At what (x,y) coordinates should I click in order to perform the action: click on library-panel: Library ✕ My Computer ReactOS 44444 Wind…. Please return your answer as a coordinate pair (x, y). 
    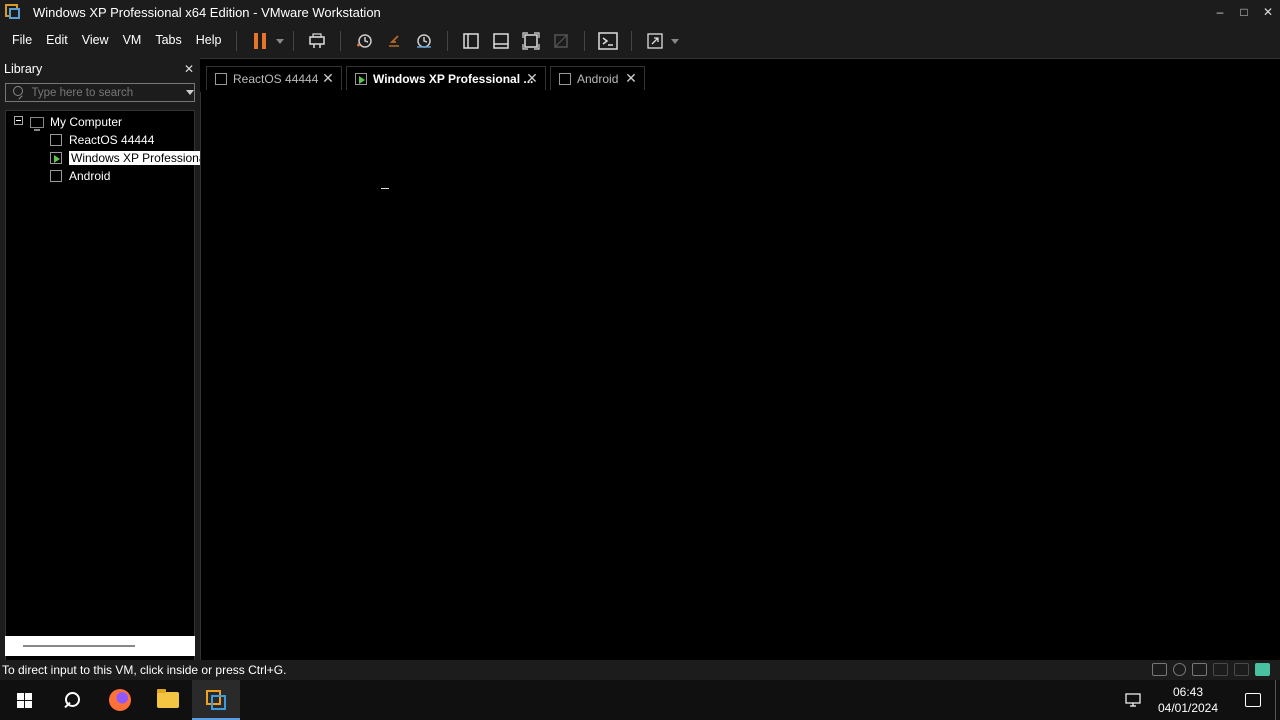
    Looking at the image, I should click on (104, 373).